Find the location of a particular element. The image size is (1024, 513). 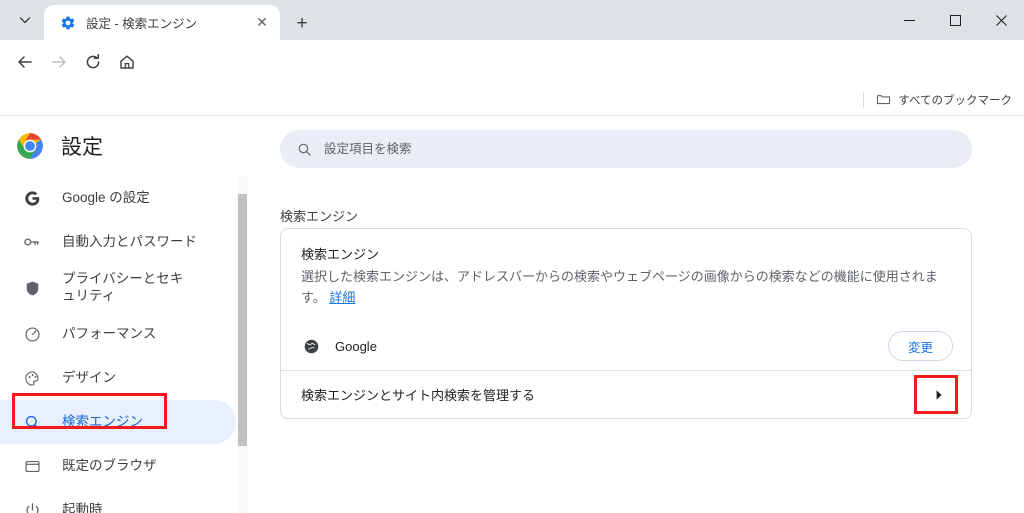

settings-header: 設定 is located at coordinates (125, 146).